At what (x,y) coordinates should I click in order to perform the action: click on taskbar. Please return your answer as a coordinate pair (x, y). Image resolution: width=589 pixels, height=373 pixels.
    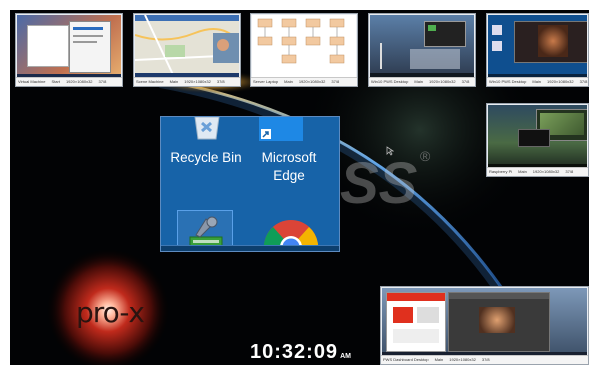
    Looking at the image, I should click on (250, 248).